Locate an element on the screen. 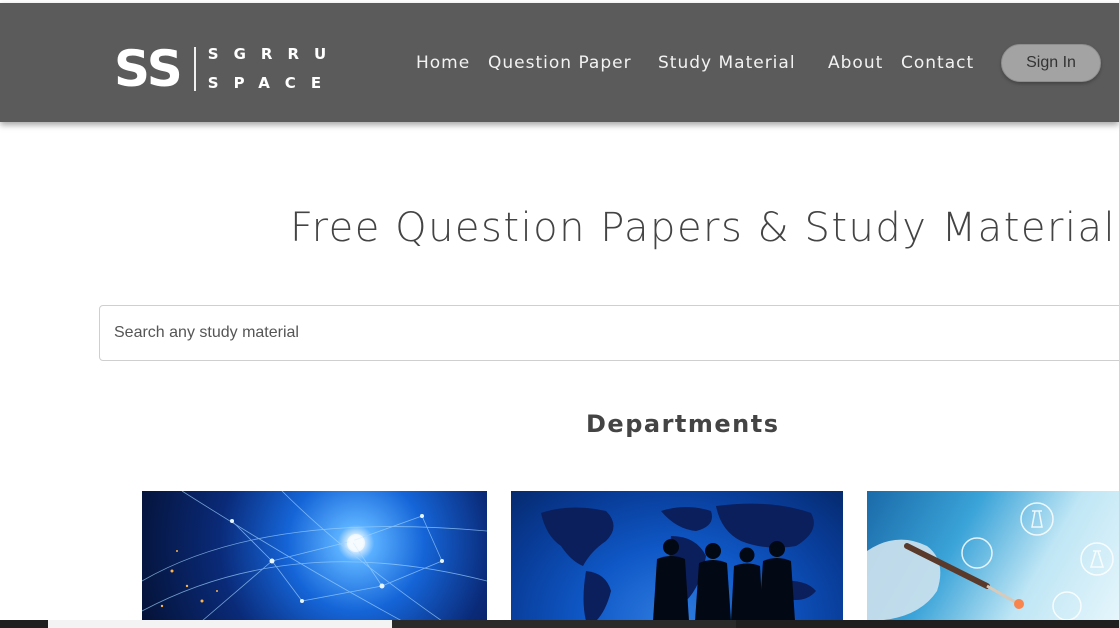  taskbar is located at coordinates (559, 624).